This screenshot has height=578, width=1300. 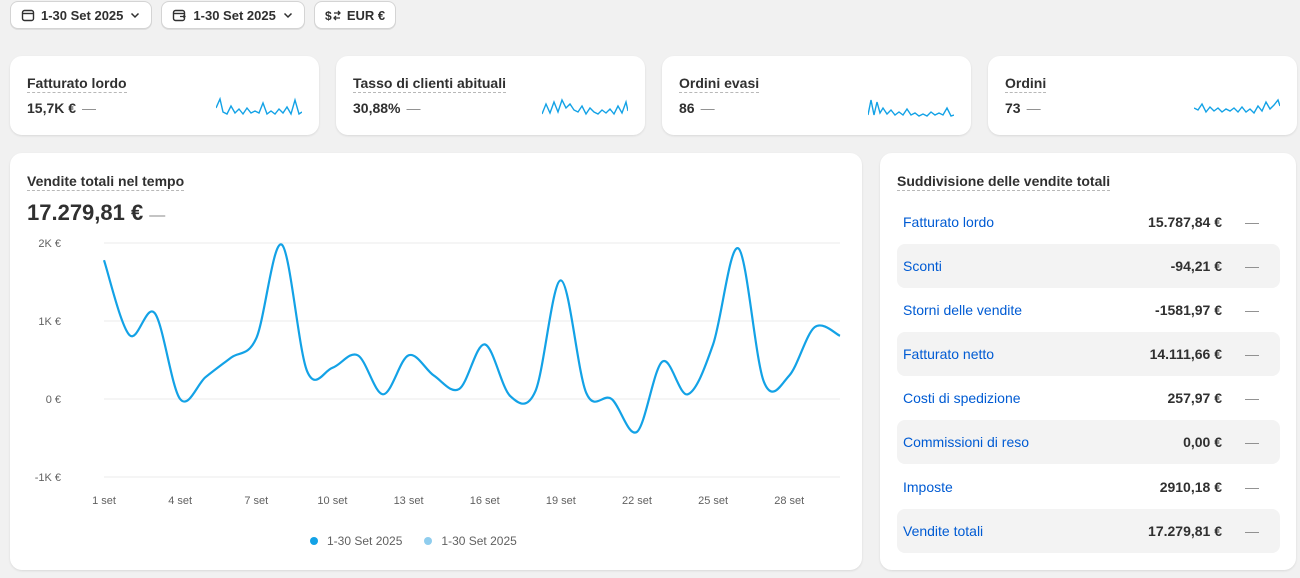 I want to click on legend-label-current: 1-30 Set 2025, so click(x=365, y=541).